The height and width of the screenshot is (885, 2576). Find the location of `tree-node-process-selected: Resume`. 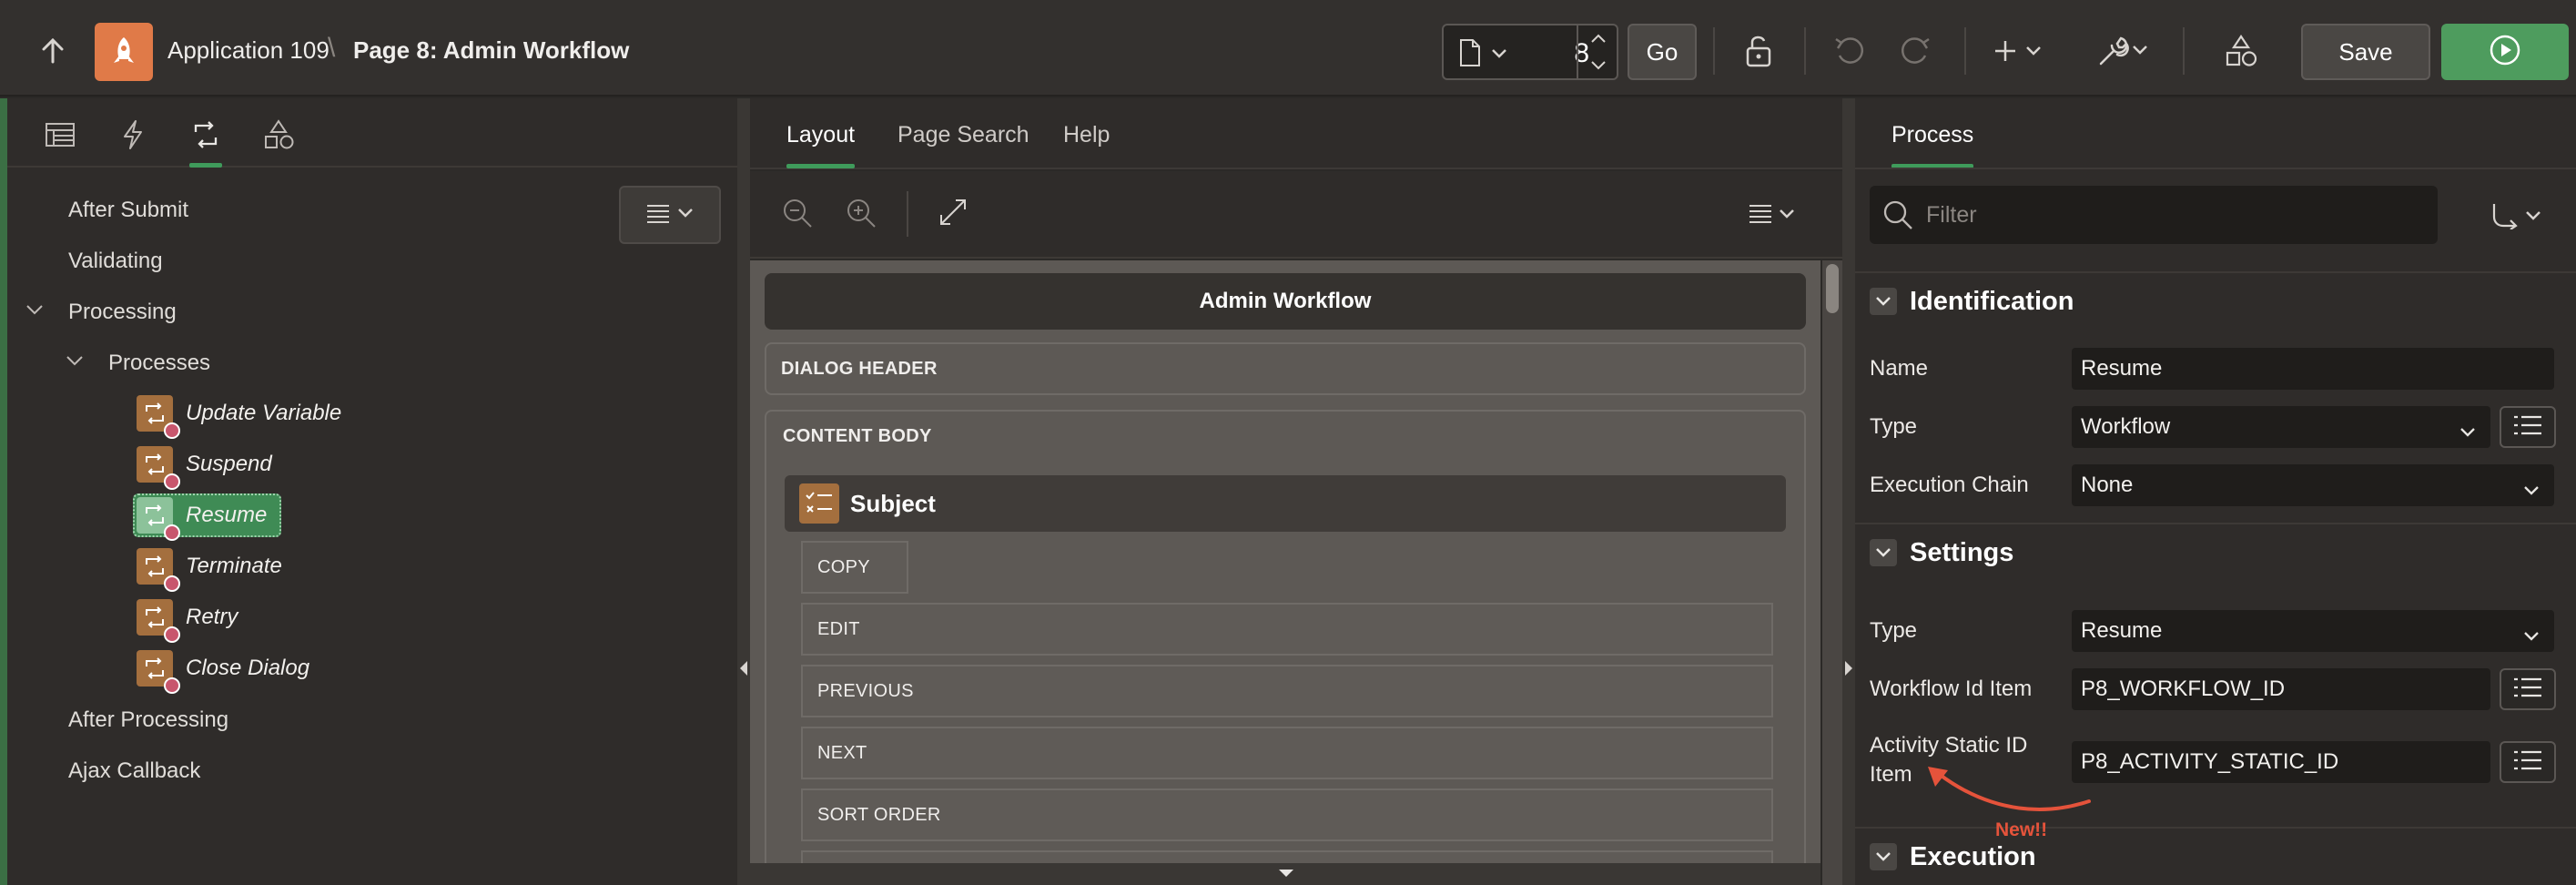

tree-node-process-selected: Resume is located at coordinates (207, 517).